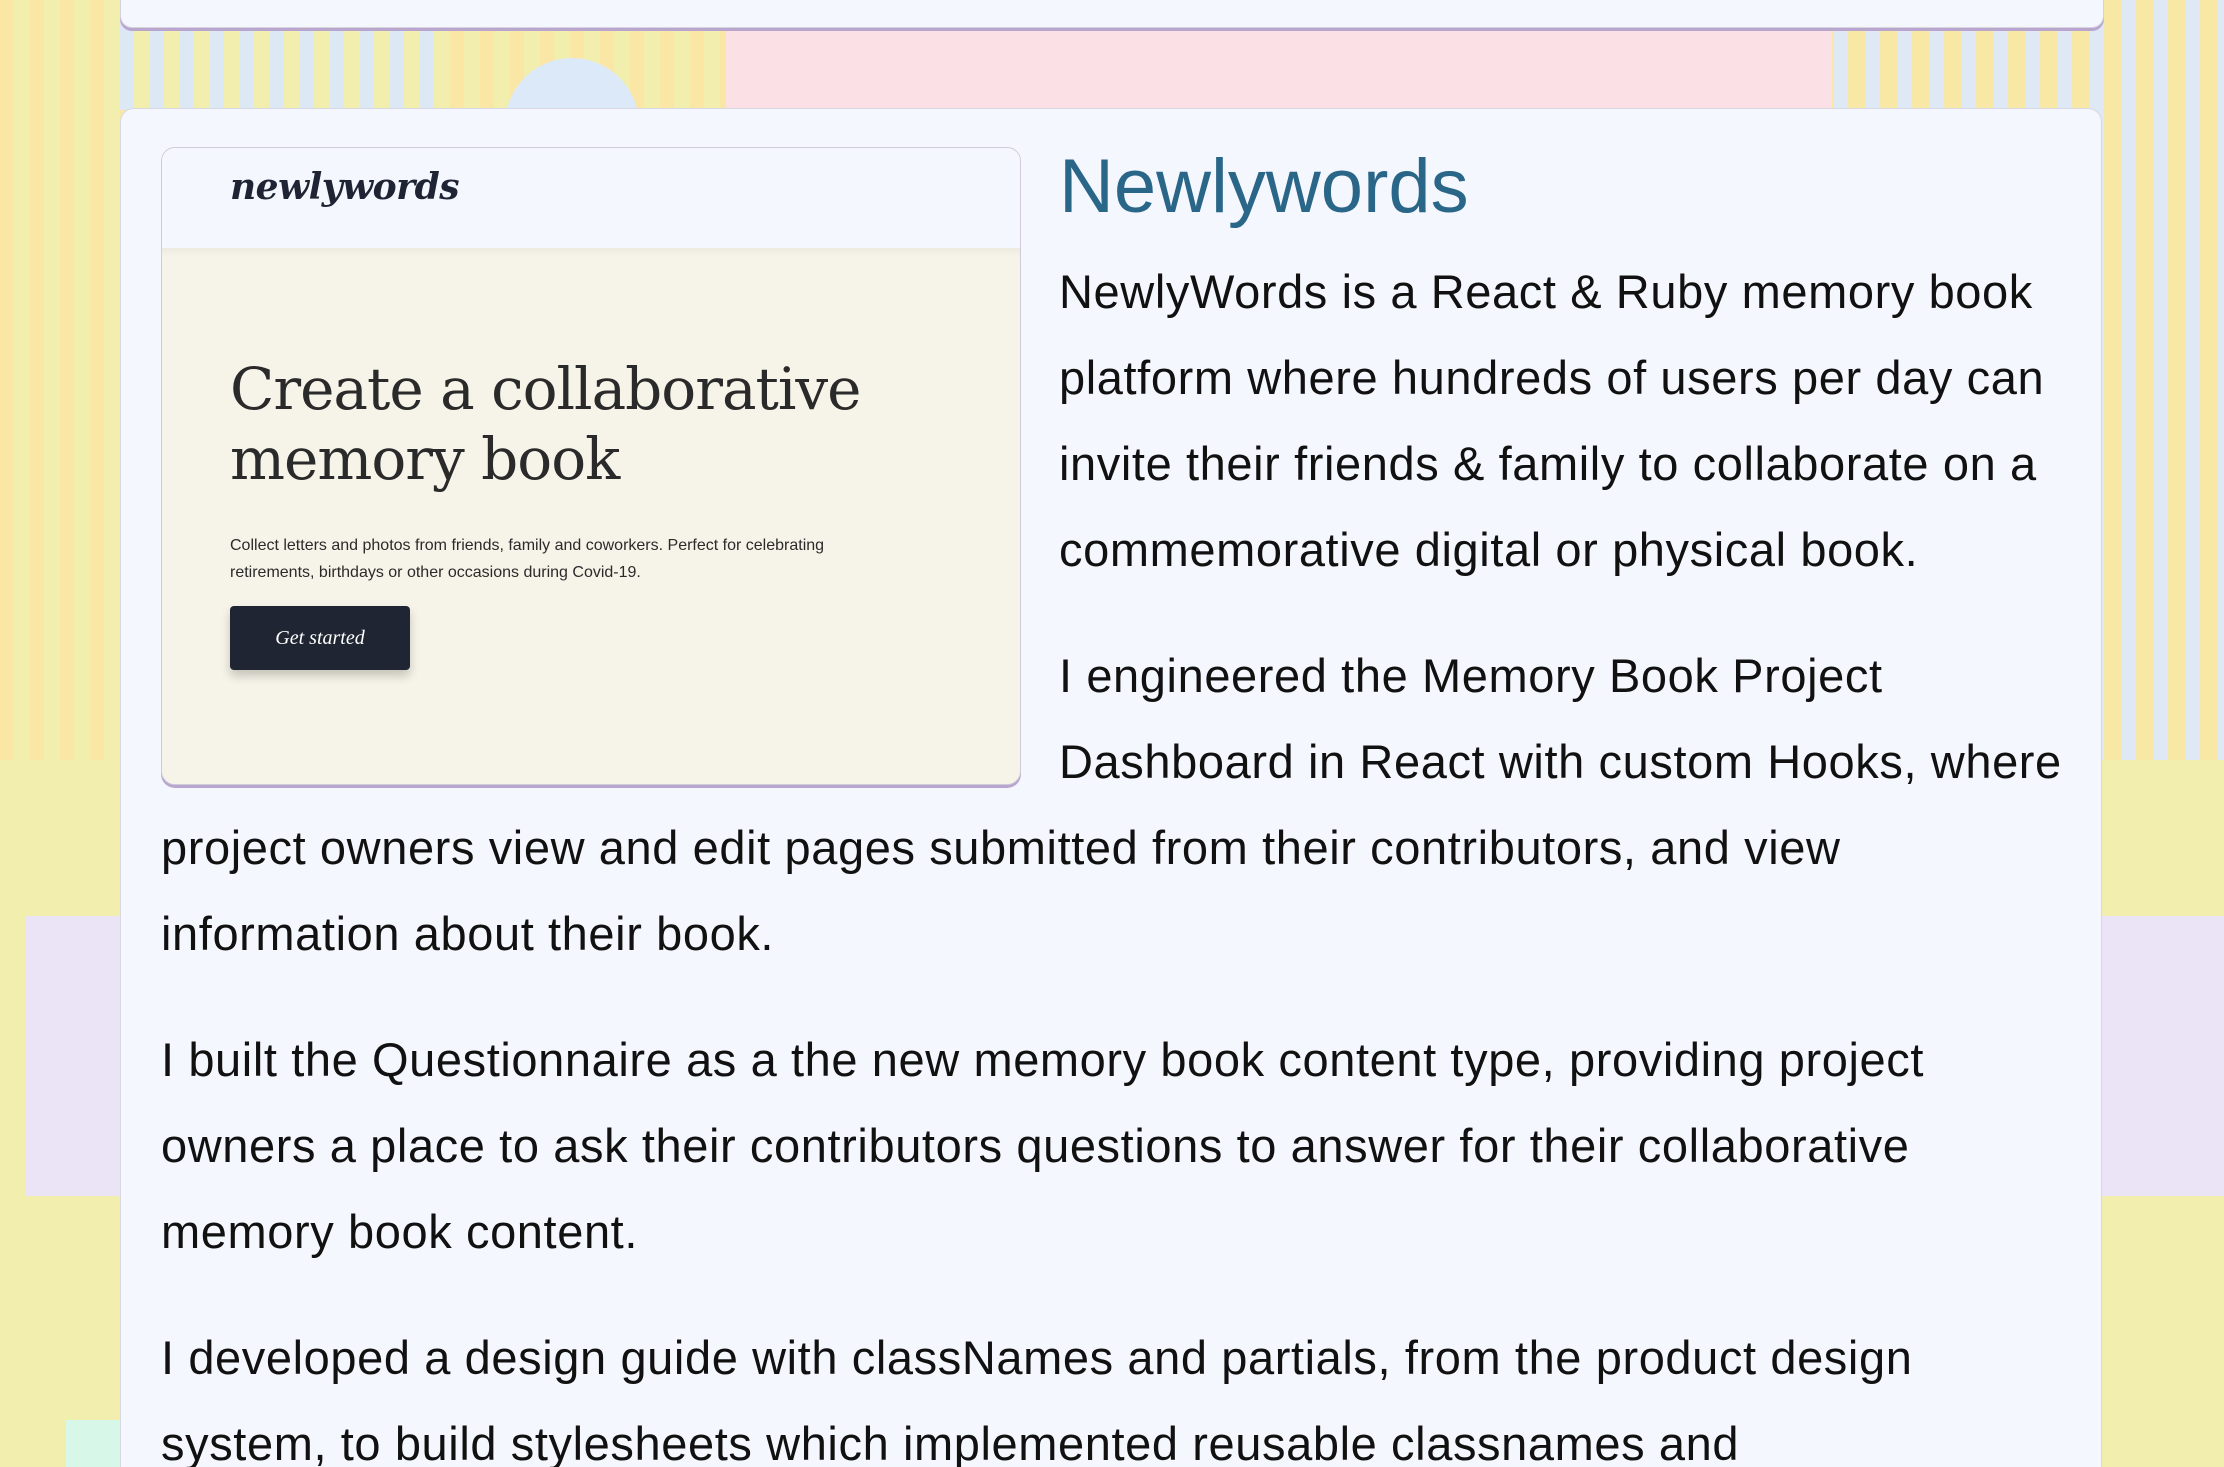 This screenshot has height=1467, width=2224. I want to click on screenshot-headline: Create a collaborative memory book, so click(545, 424).